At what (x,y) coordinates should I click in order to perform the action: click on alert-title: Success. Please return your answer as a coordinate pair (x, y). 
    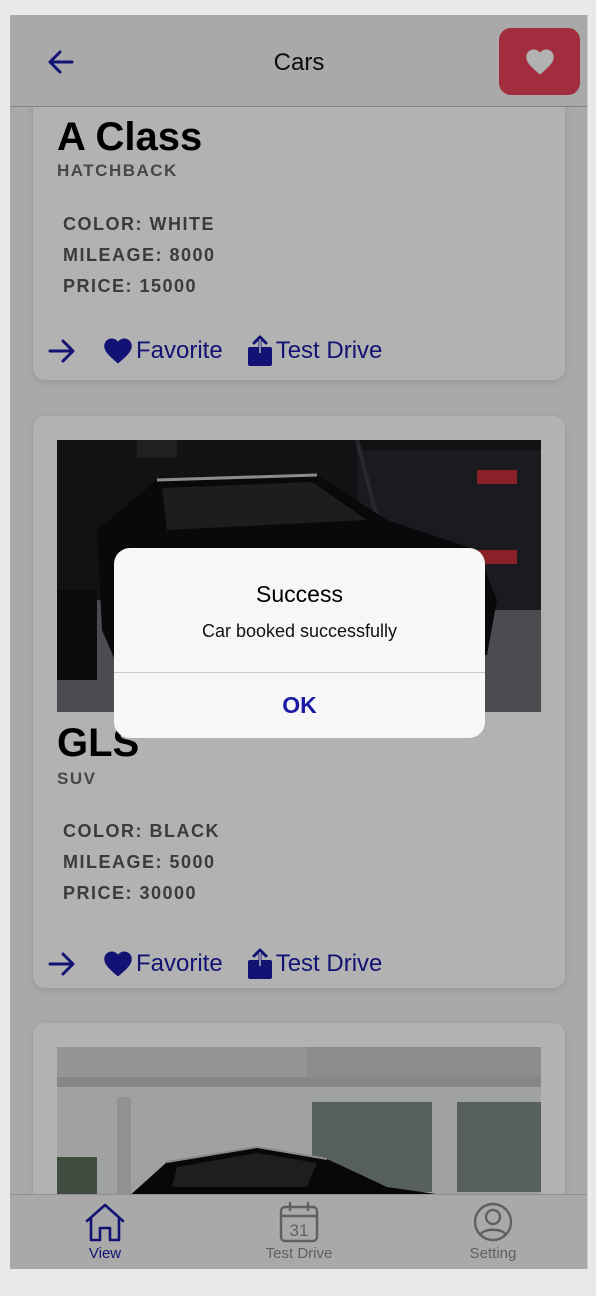
    Looking at the image, I should click on (299, 594).